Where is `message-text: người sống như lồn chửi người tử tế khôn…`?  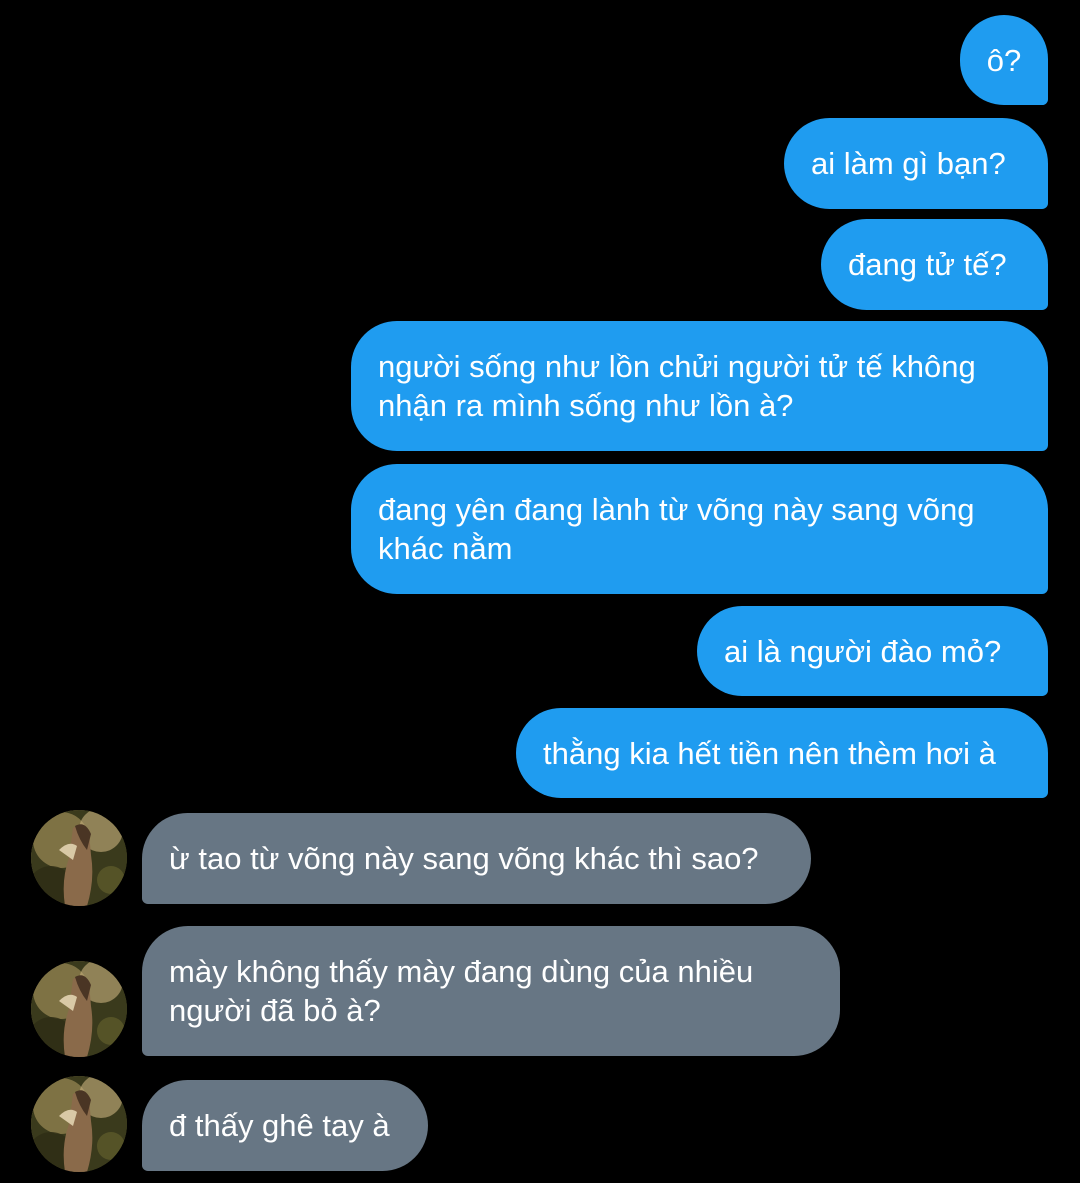
message-text: người sống như lồn chửi người tử tế khôn… is located at coordinates (677, 386).